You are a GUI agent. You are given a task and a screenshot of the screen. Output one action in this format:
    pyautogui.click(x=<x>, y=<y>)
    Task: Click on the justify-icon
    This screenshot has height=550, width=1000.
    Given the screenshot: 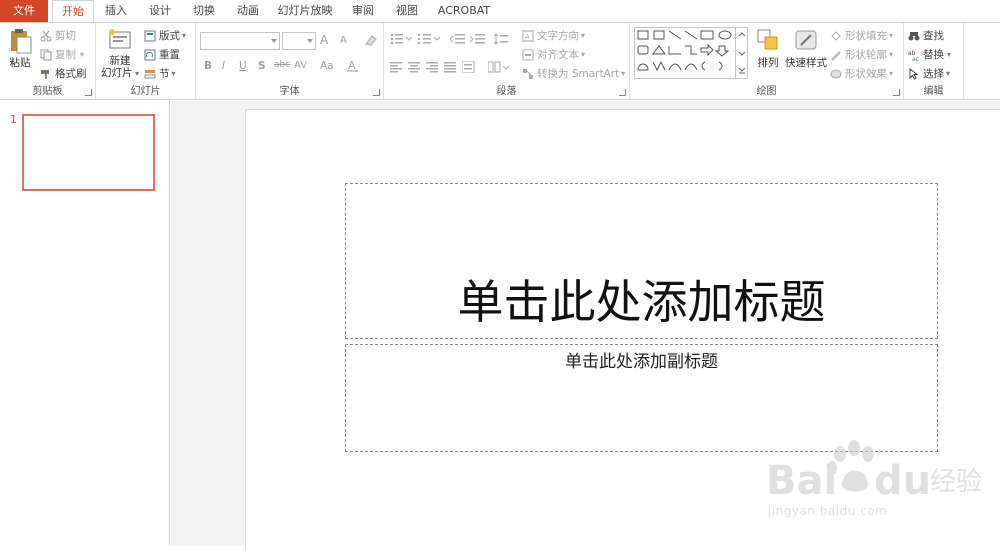 What is the action you would take?
    pyautogui.click(x=451, y=68)
    